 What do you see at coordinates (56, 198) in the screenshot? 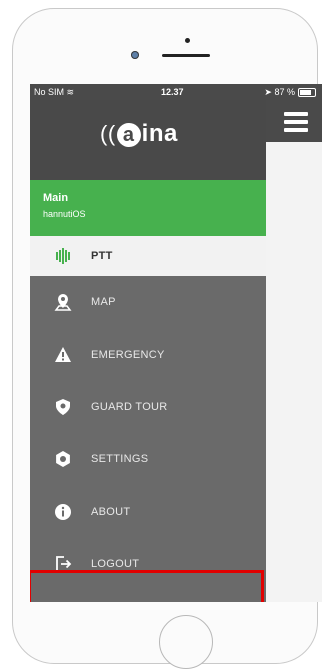
I see `profile-name: Main` at bounding box center [56, 198].